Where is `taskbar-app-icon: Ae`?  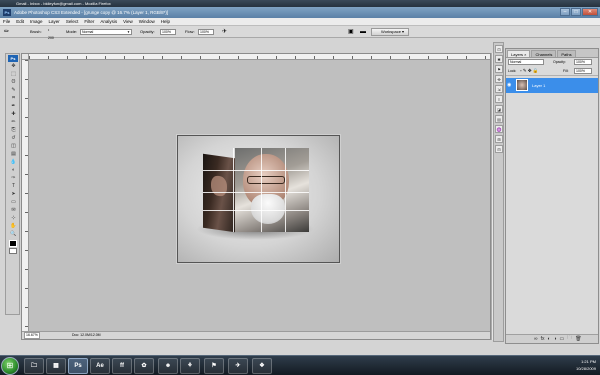 taskbar-app-icon: Ae is located at coordinates (100, 366).